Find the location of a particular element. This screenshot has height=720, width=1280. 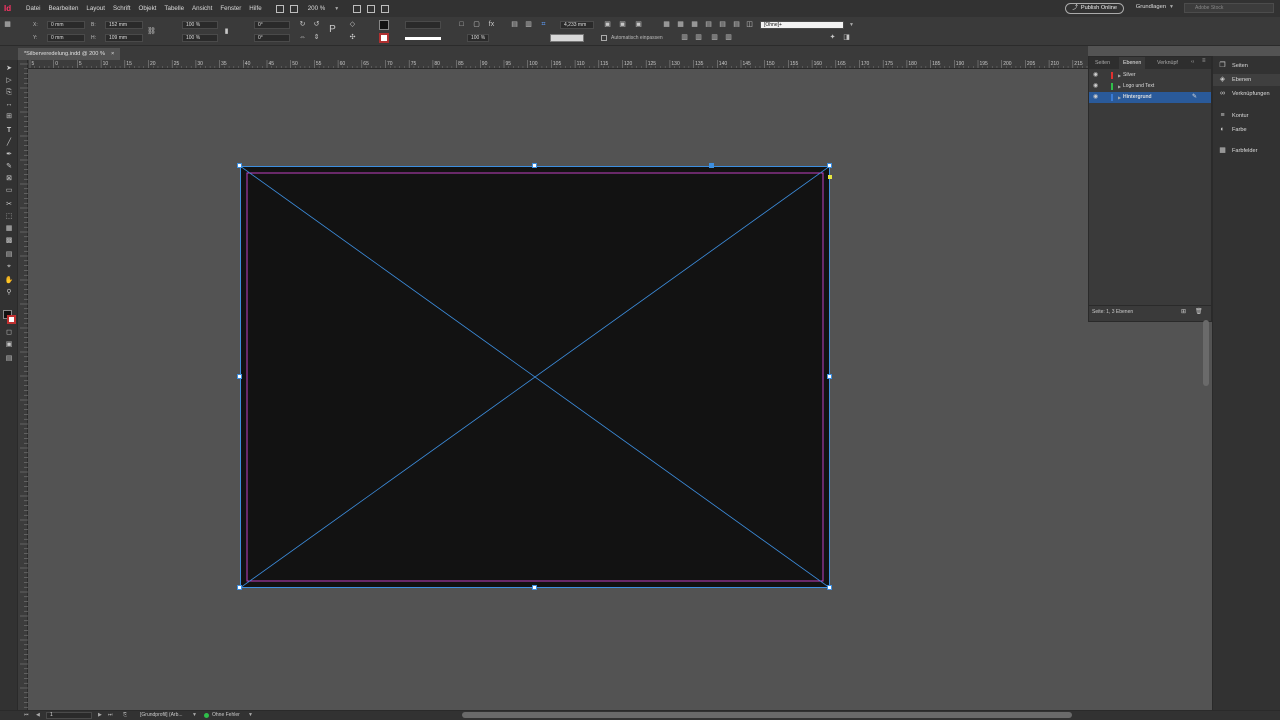

menu-hilfe: Hilfe is located at coordinates (255, 8).